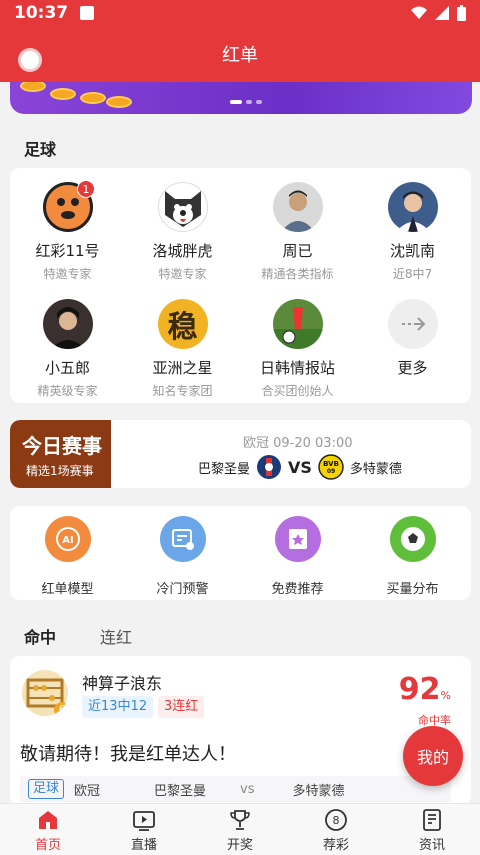 The image size is (480, 855). What do you see at coordinates (40, 636) in the screenshot?
I see `tab-hits: 命中` at bounding box center [40, 636].